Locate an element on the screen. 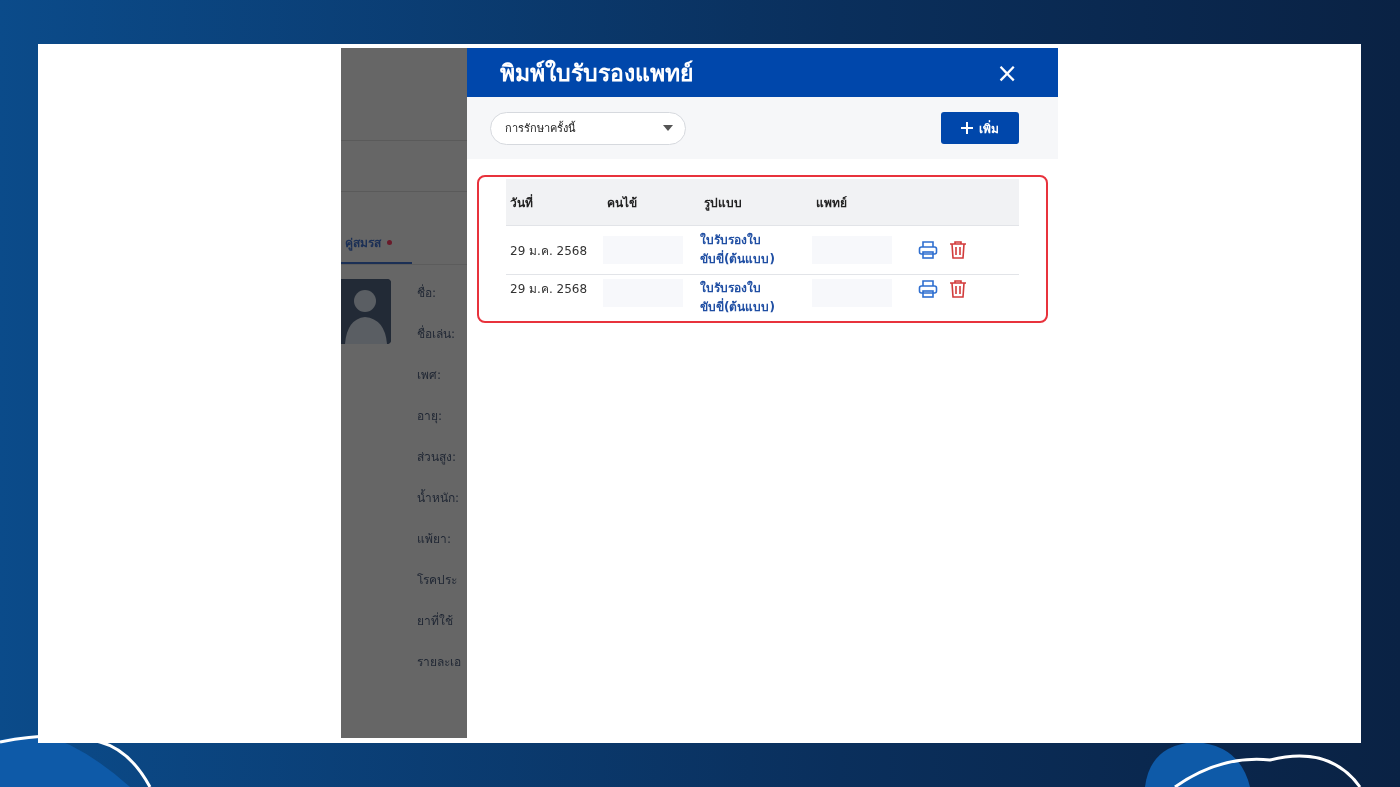 The image size is (1400, 787). plus-icon is located at coordinates (967, 128).